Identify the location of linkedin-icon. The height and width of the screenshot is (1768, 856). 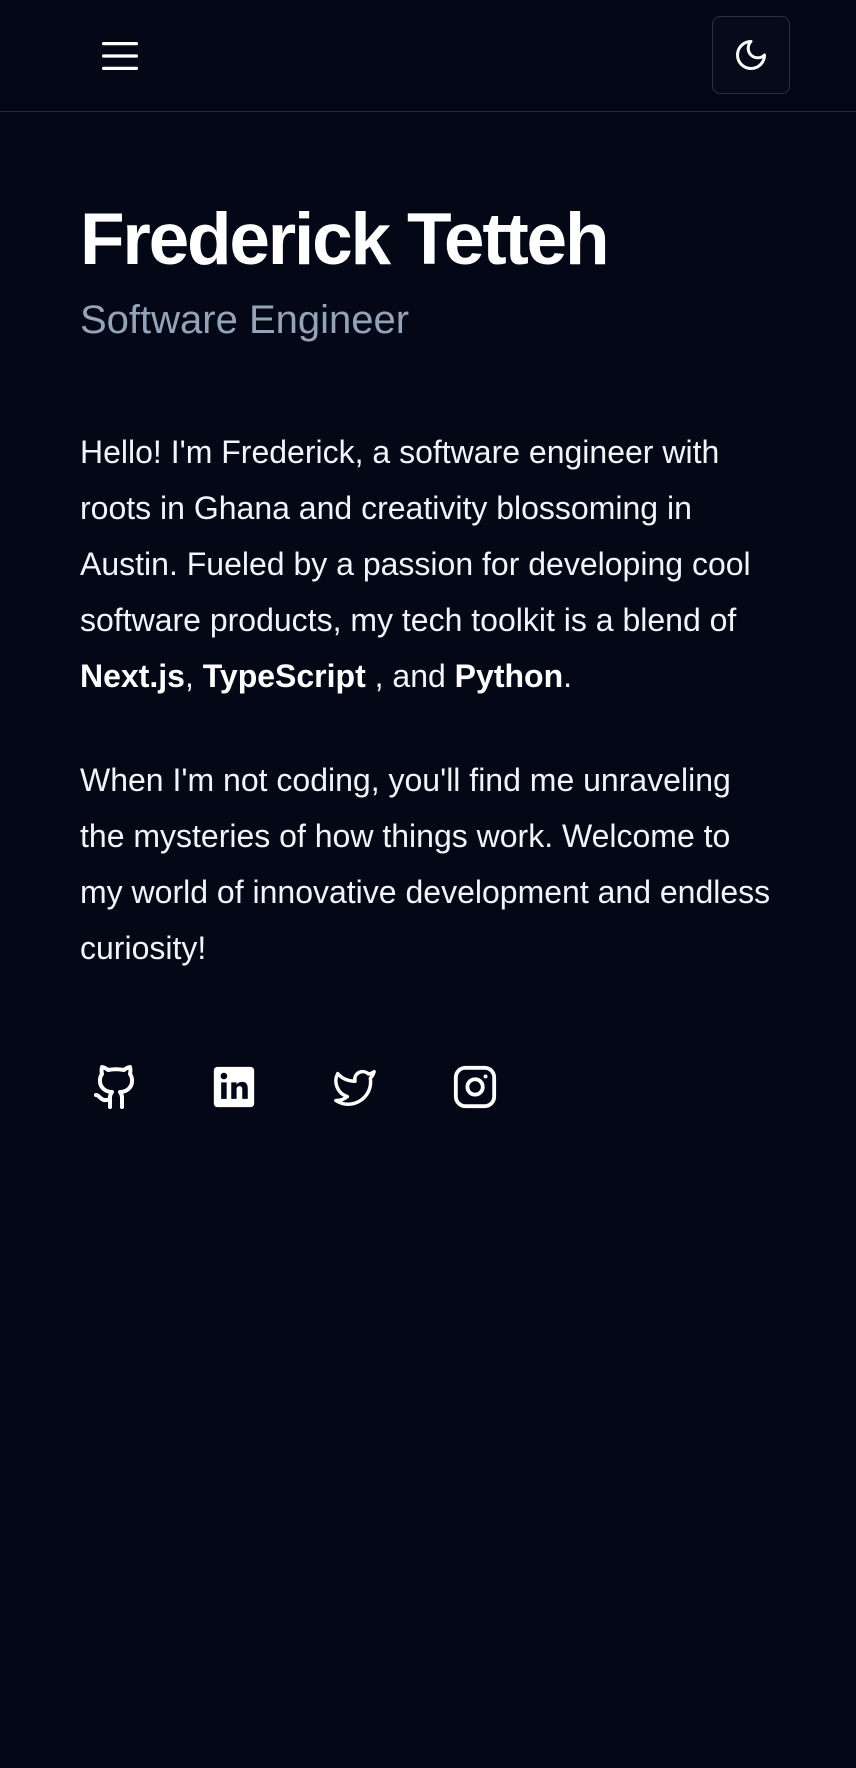
(234, 1087).